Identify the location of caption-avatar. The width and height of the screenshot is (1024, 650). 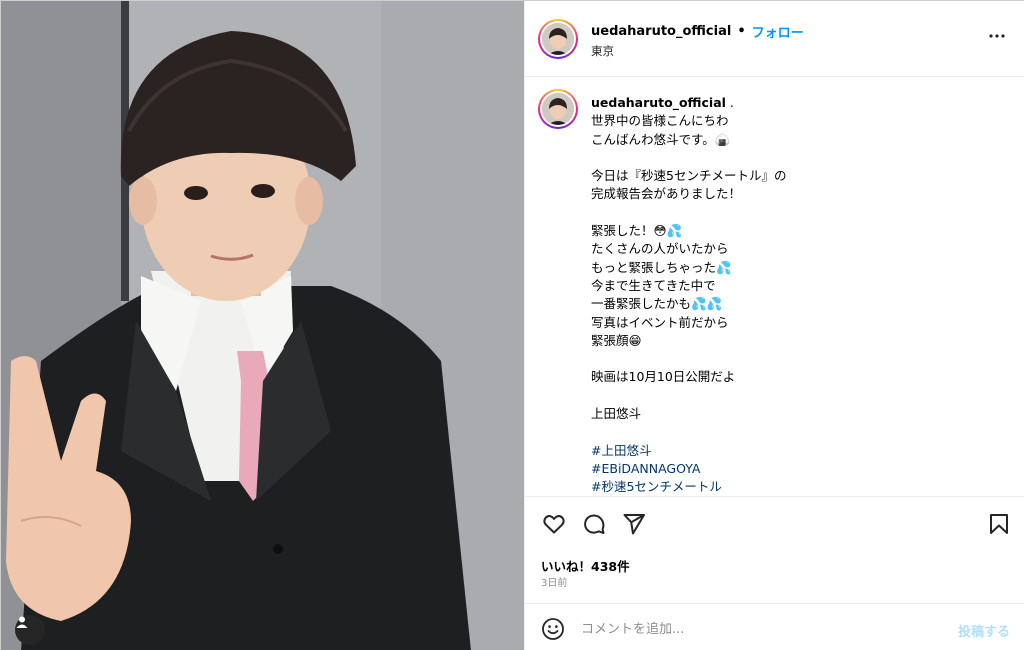
(558, 109).